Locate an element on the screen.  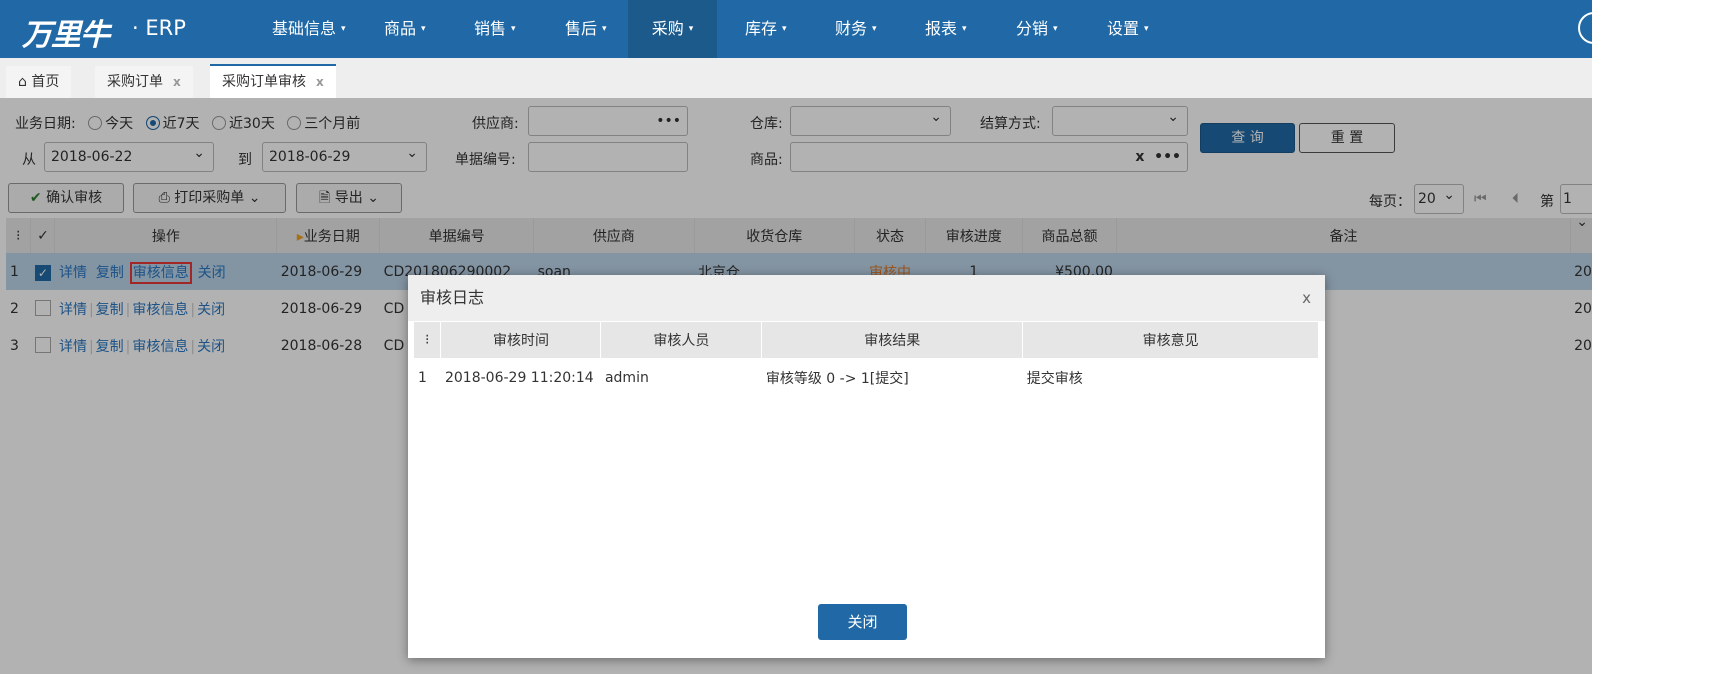
col-auditor: 审核人员 is located at coordinates (681, 340).